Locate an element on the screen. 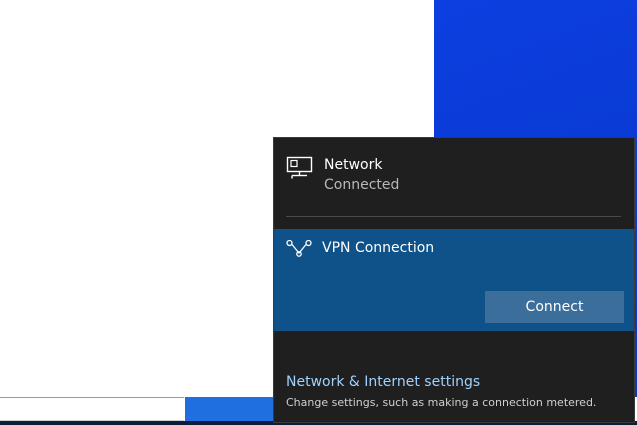 The image size is (637, 425). vpn-connection-item: VPN Connection Connect is located at coordinates (454, 280).